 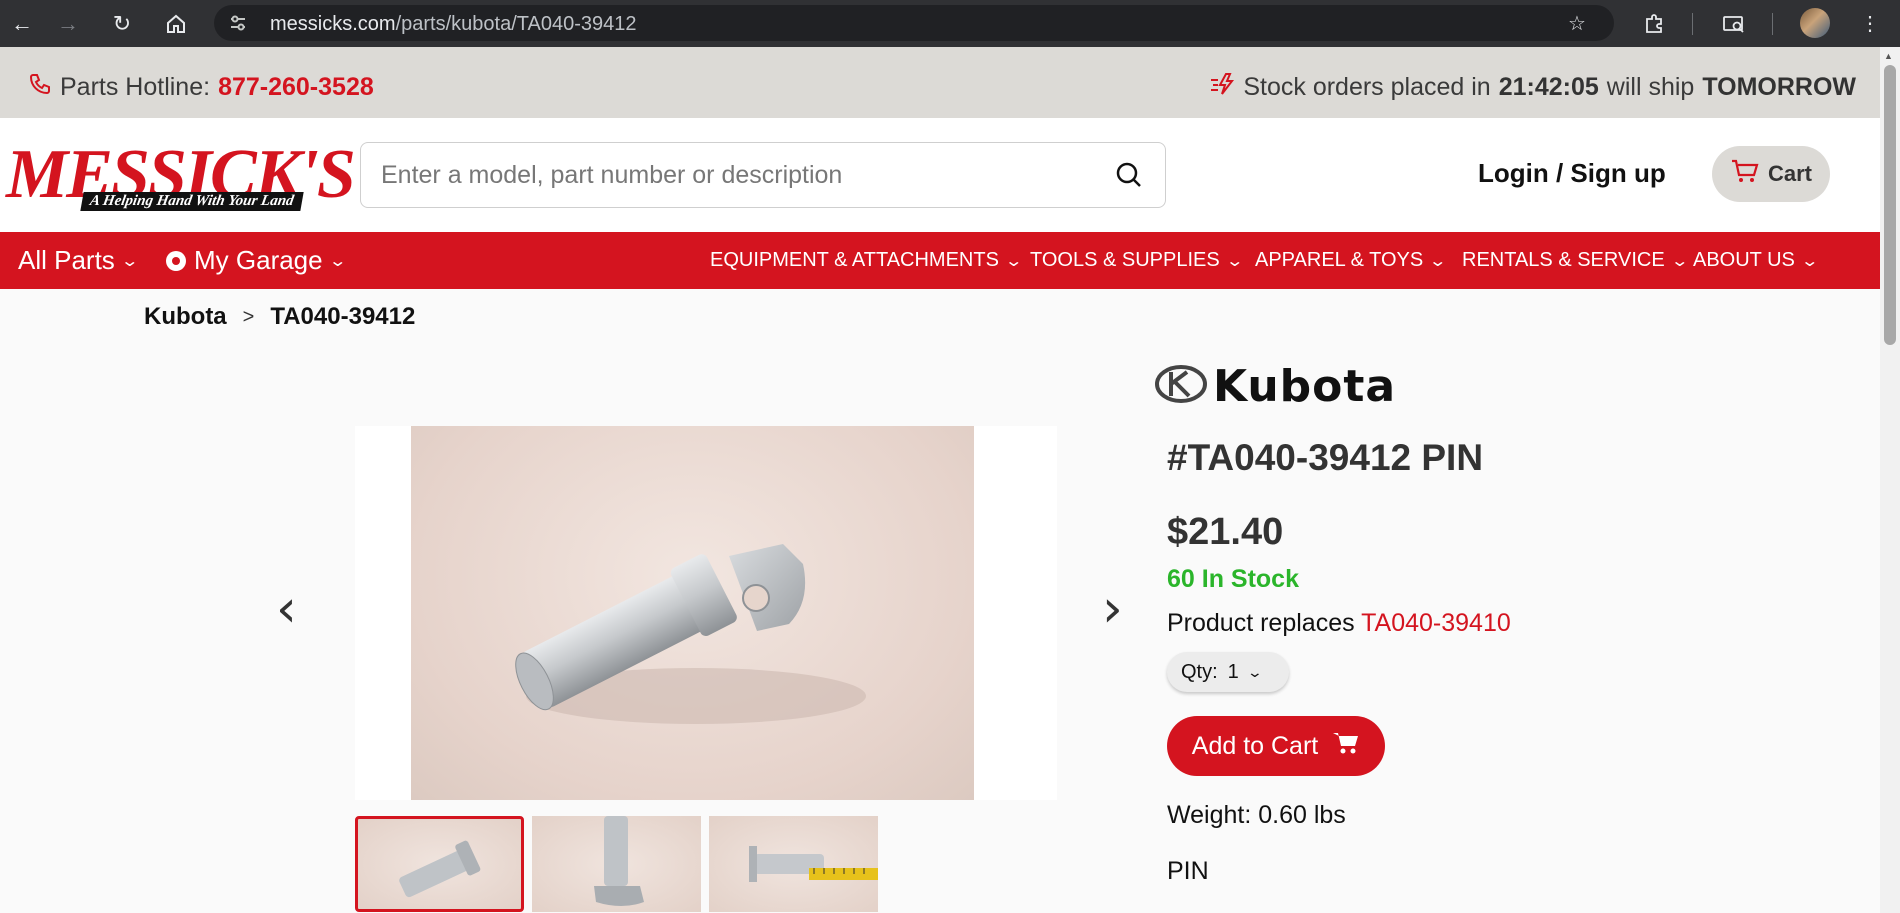 I want to click on phone-icon, so click(x=40, y=87).